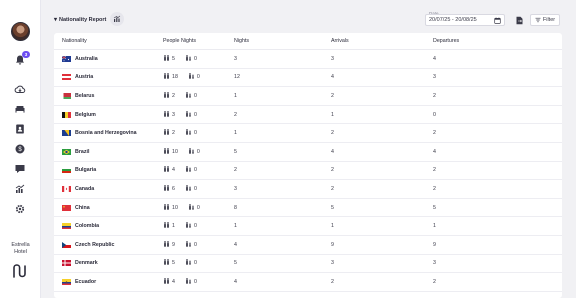 This screenshot has width=576, height=298. Describe the element at coordinates (308, 264) in the screenshot. I see `table-row: Denmark 5 0 5 3 3` at that location.